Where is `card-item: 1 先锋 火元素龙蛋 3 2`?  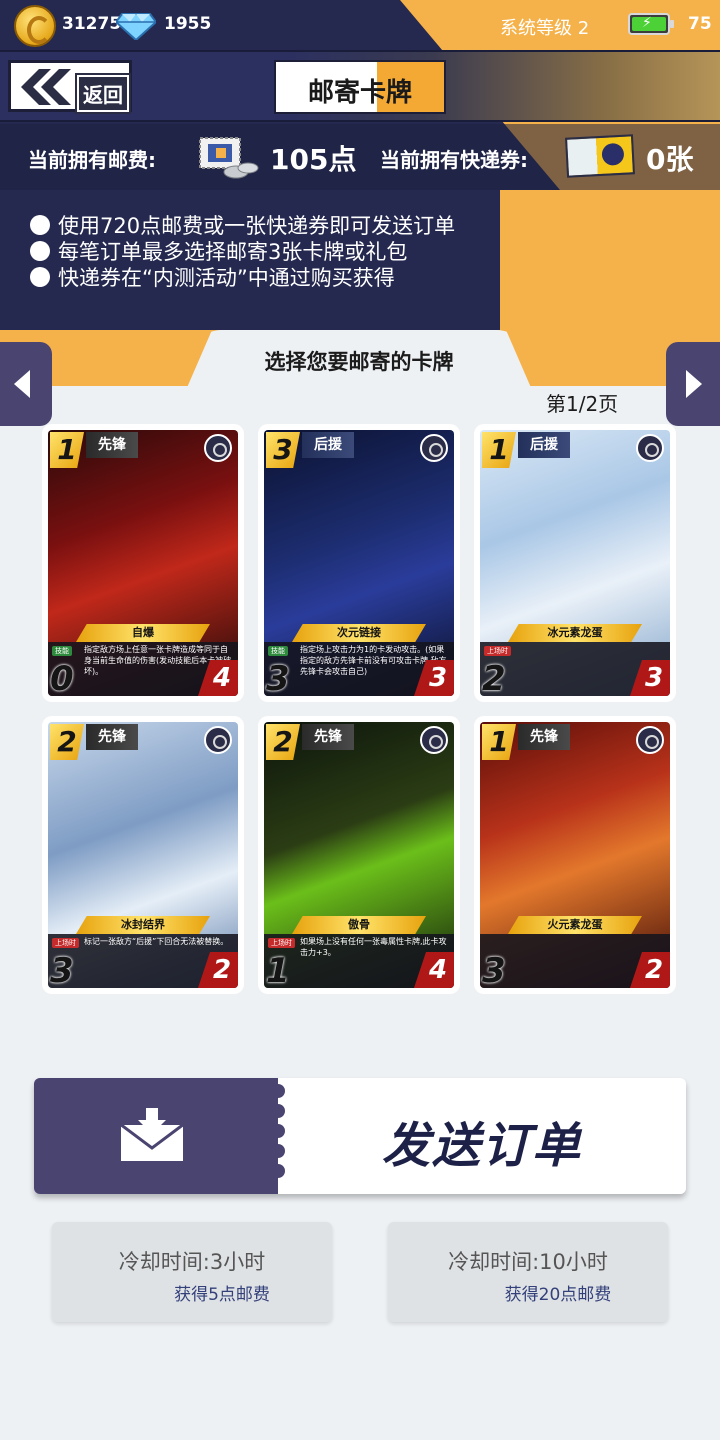 card-item: 1 先锋 火元素龙蛋 3 2 is located at coordinates (575, 855).